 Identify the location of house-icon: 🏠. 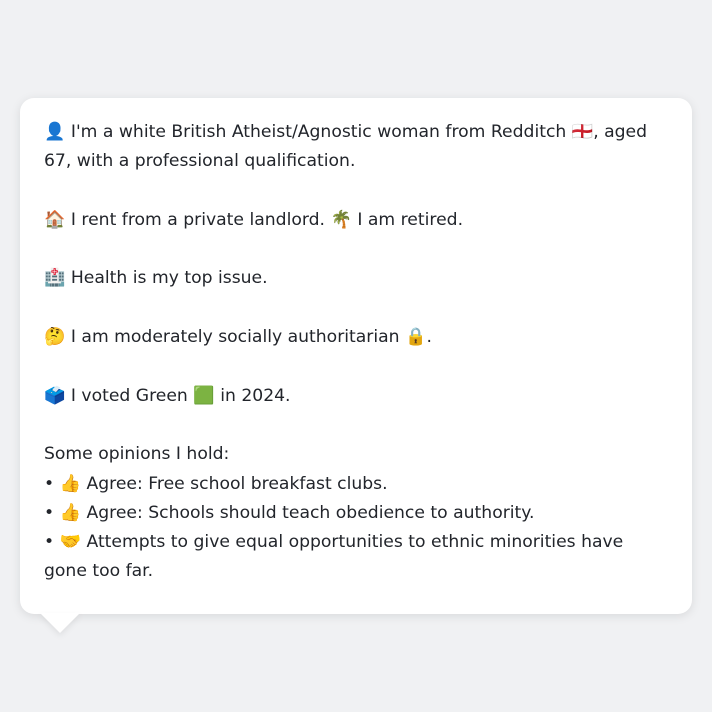
(55, 219).